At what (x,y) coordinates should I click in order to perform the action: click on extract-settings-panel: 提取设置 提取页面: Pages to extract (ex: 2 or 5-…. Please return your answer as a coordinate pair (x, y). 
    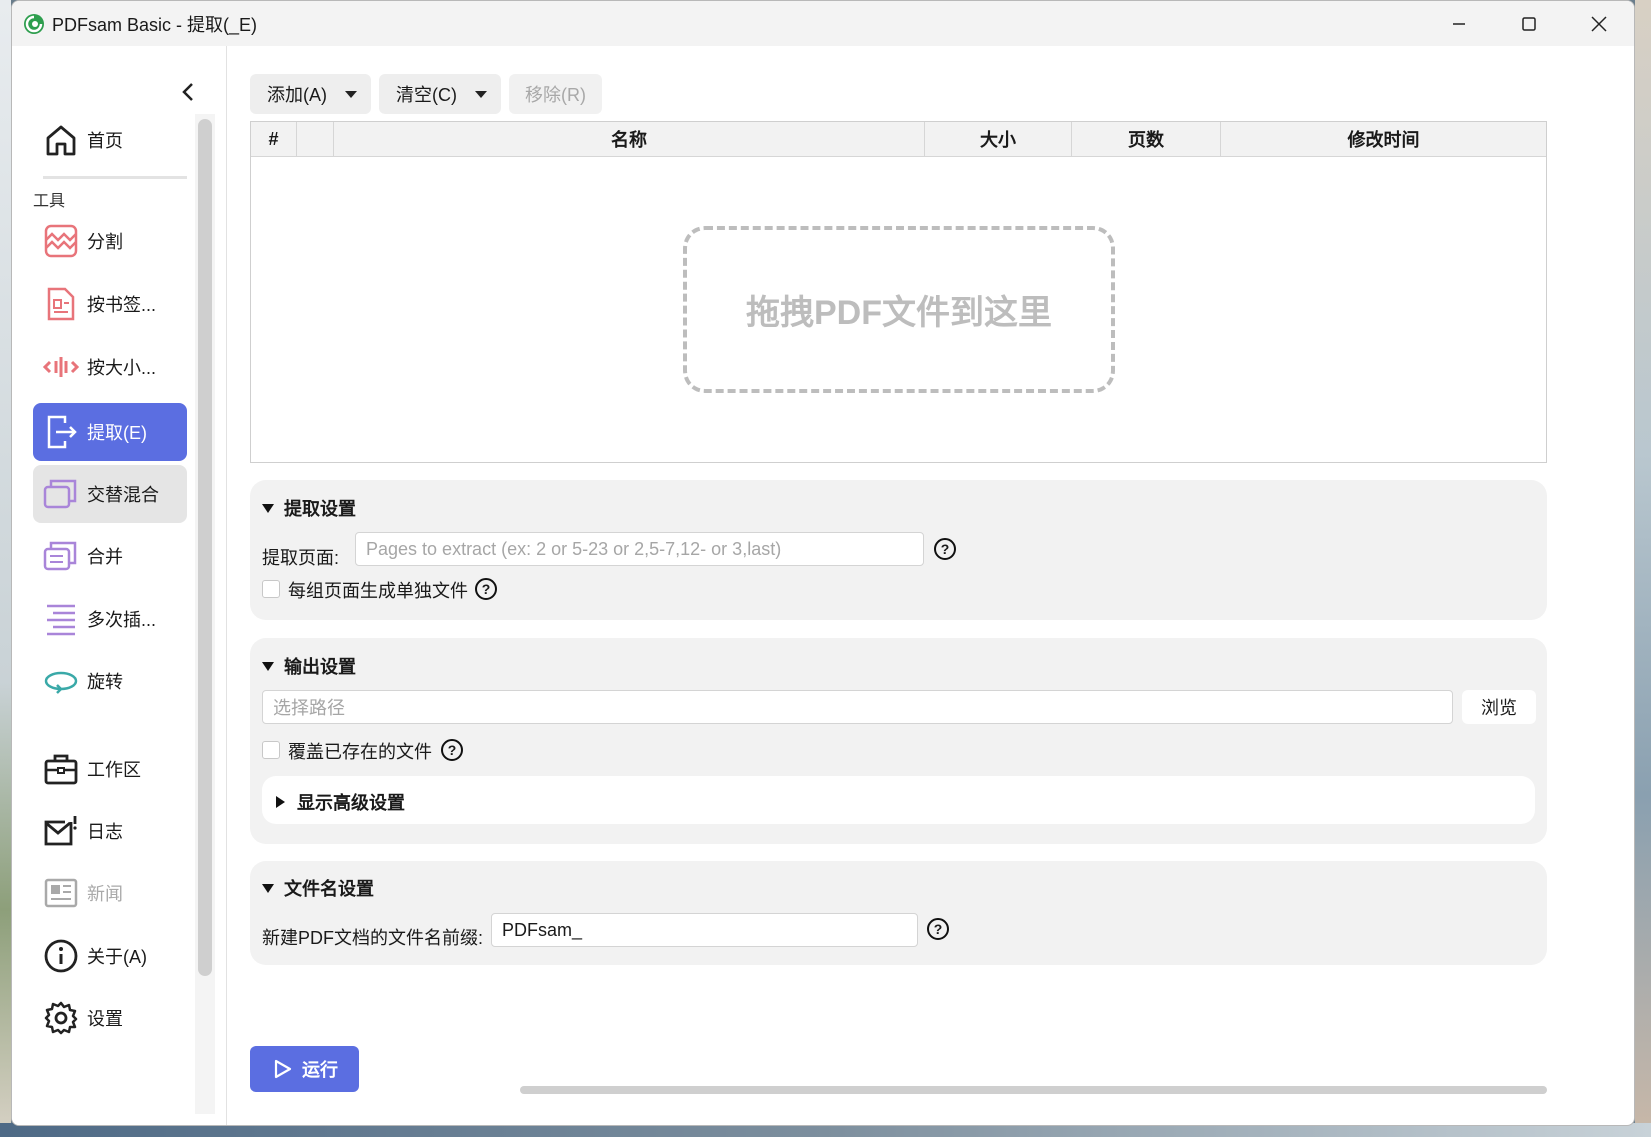
    Looking at the image, I should click on (898, 550).